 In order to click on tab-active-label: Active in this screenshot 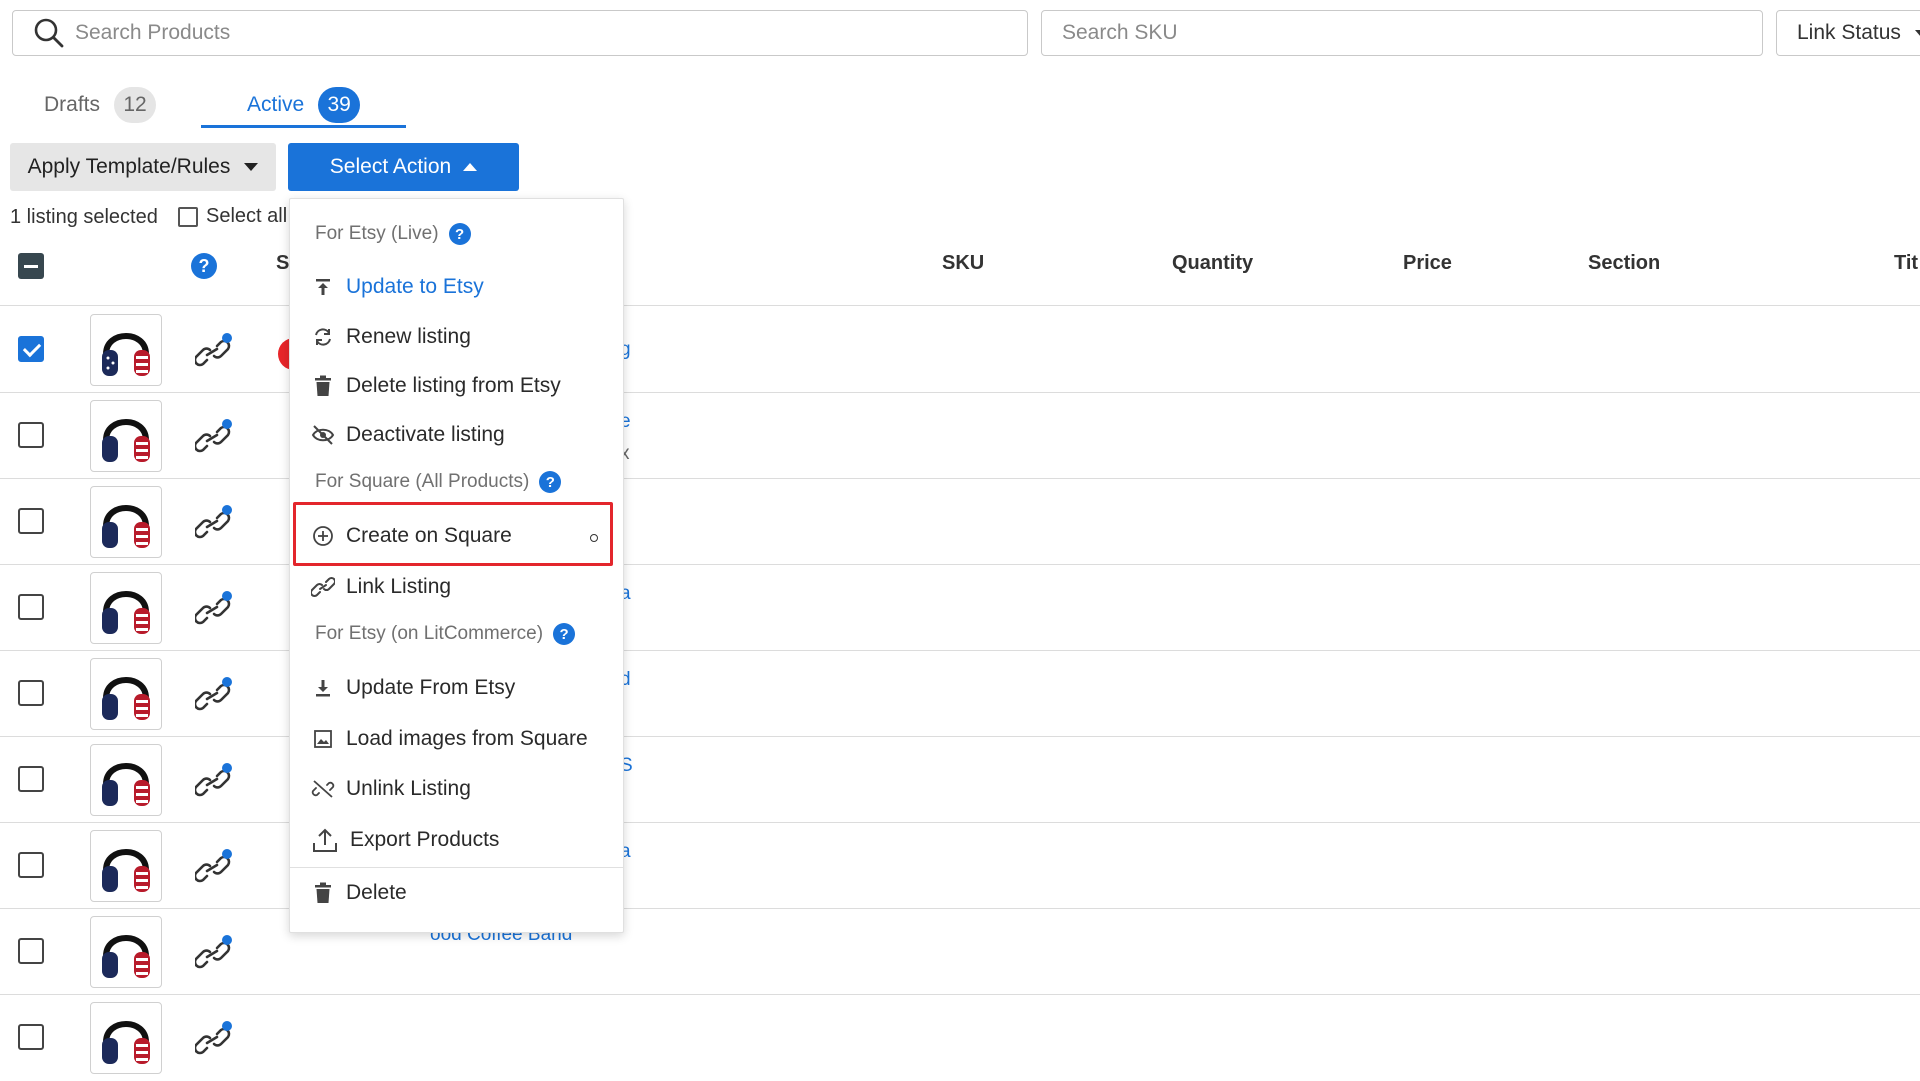, I will do `click(276, 104)`.